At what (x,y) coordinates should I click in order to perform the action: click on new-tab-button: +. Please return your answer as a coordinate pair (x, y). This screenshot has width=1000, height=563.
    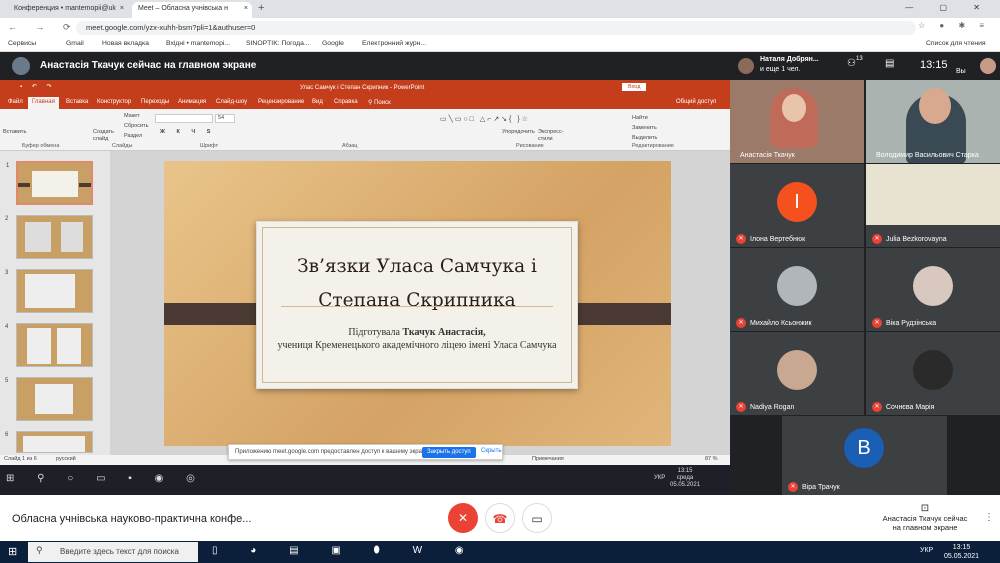
    Looking at the image, I should click on (261, 8).